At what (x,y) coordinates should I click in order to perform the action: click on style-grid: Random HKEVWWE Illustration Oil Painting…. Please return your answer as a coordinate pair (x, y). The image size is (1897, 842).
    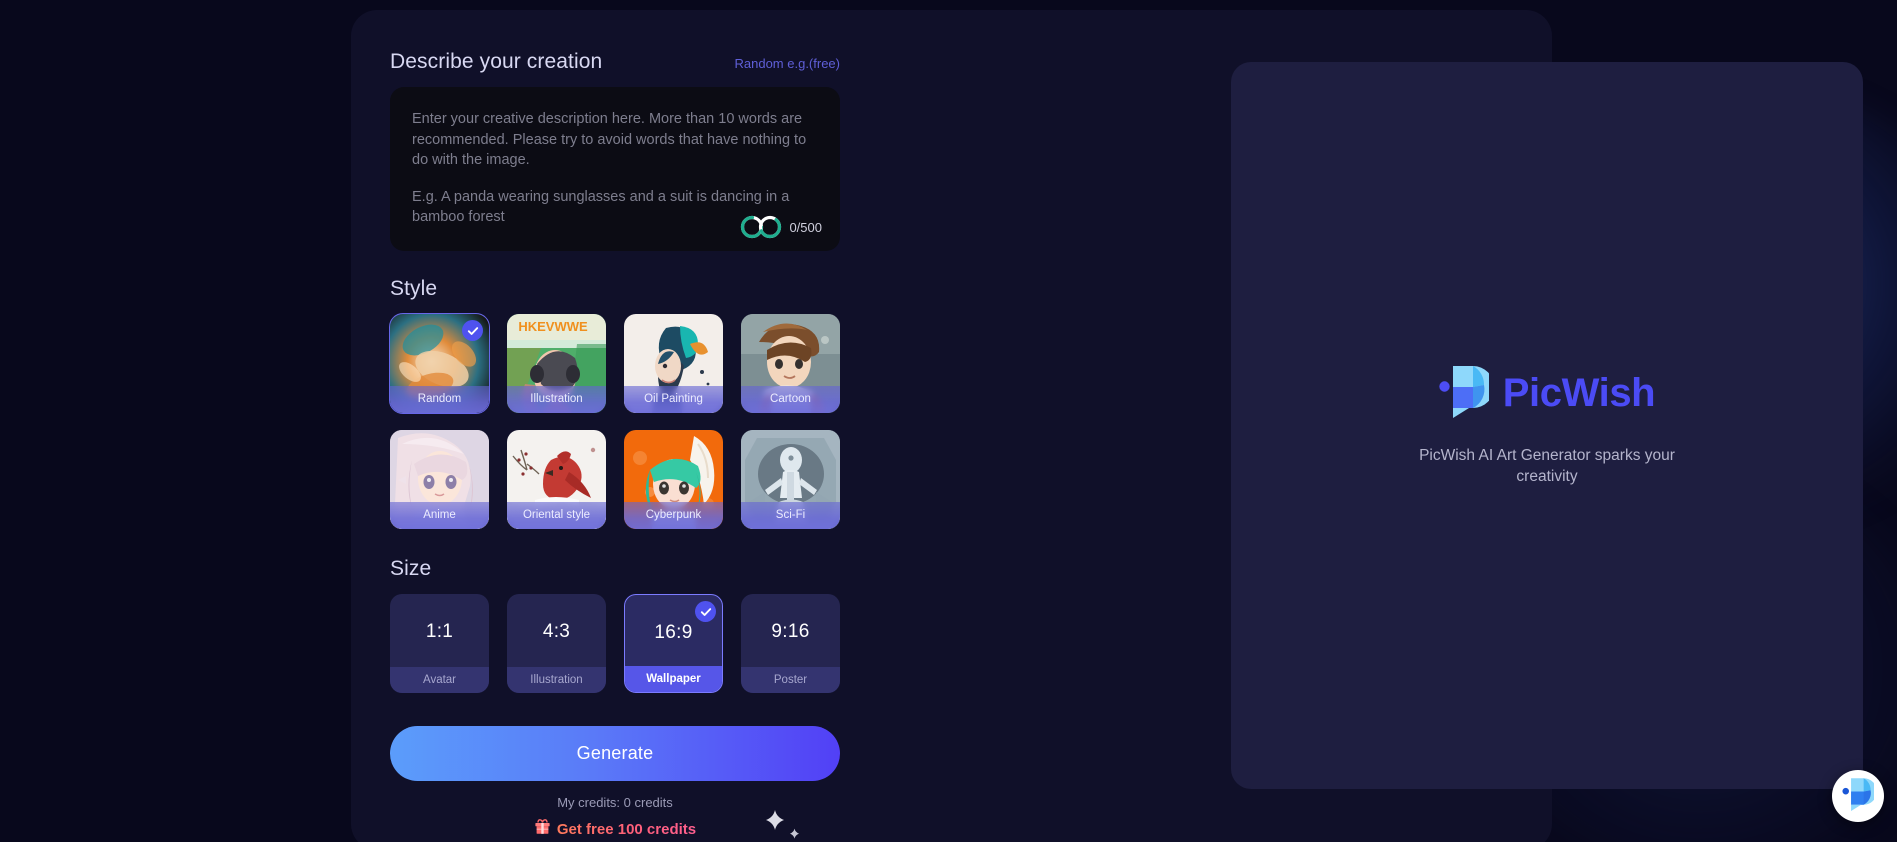
    Looking at the image, I should click on (614, 421).